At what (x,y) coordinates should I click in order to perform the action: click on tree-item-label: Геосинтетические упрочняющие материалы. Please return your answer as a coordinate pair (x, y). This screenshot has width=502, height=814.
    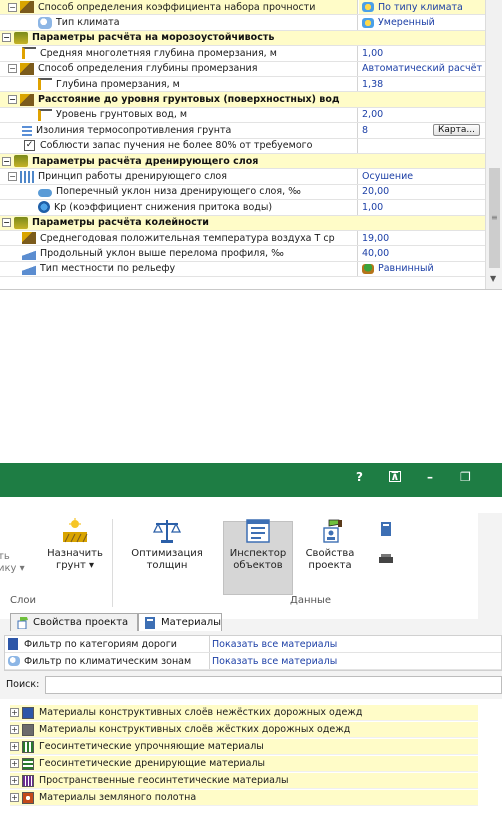
    Looking at the image, I should click on (151, 746).